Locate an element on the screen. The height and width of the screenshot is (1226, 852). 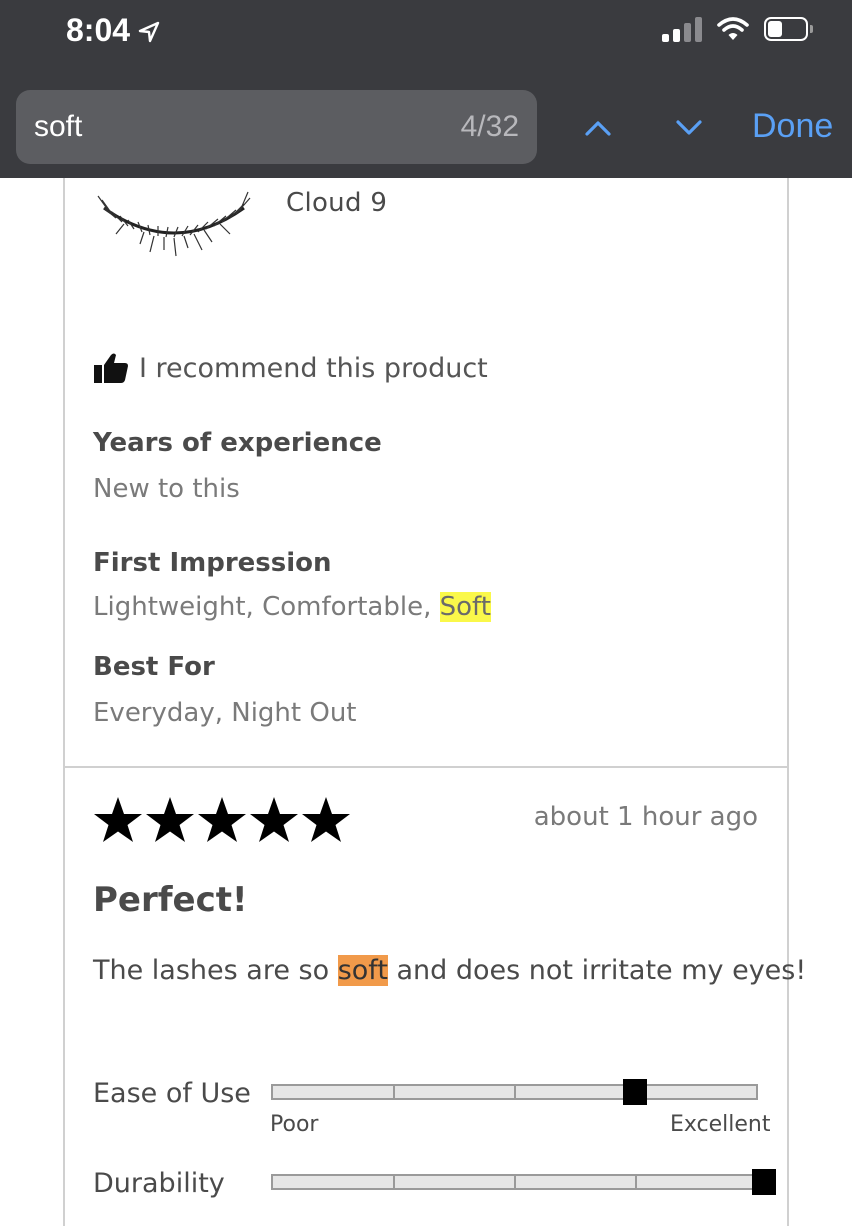
scale-min-label: Poor is located at coordinates (294, 1124).